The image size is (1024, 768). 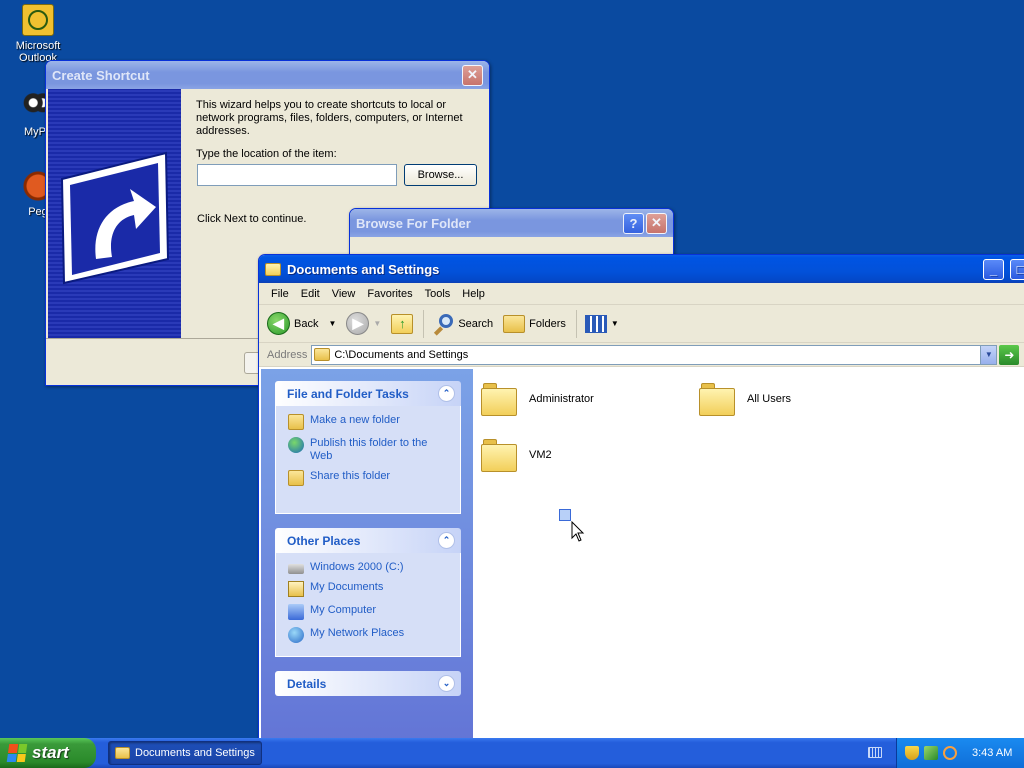 I want to click on place-label: My Documents, so click(x=347, y=587).